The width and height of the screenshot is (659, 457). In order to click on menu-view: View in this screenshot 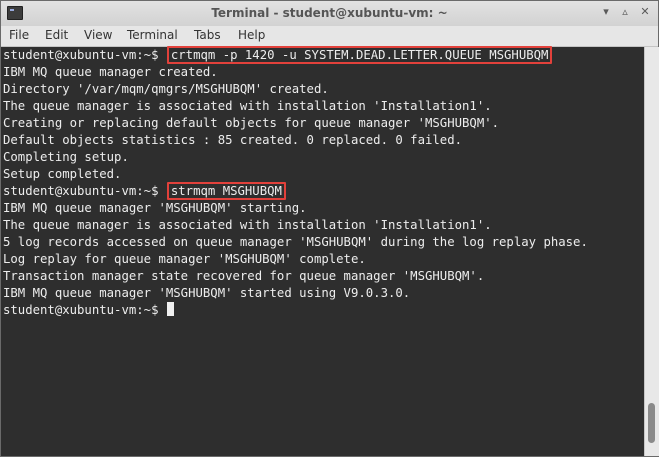, I will do `click(98, 35)`.